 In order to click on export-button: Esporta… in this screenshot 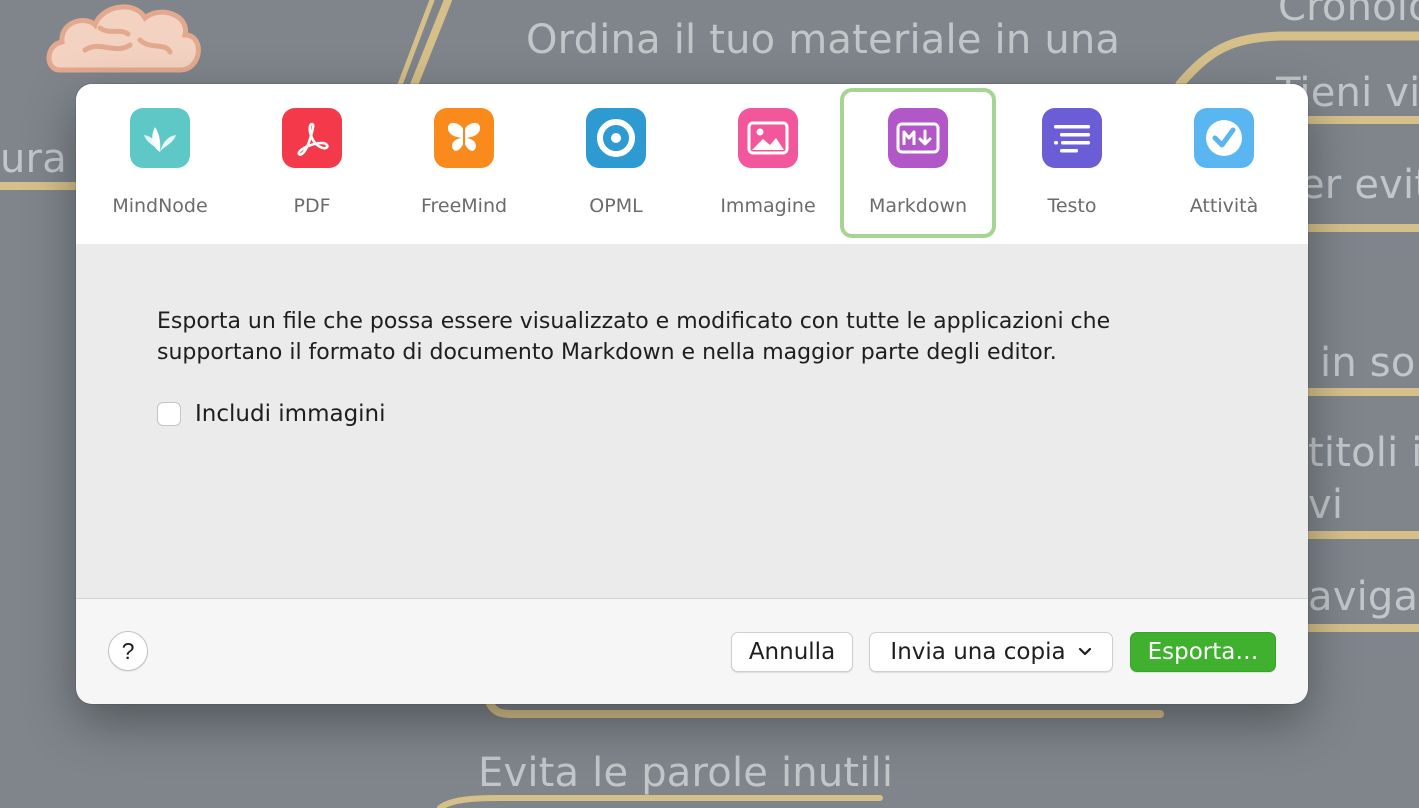, I will do `click(1203, 652)`.